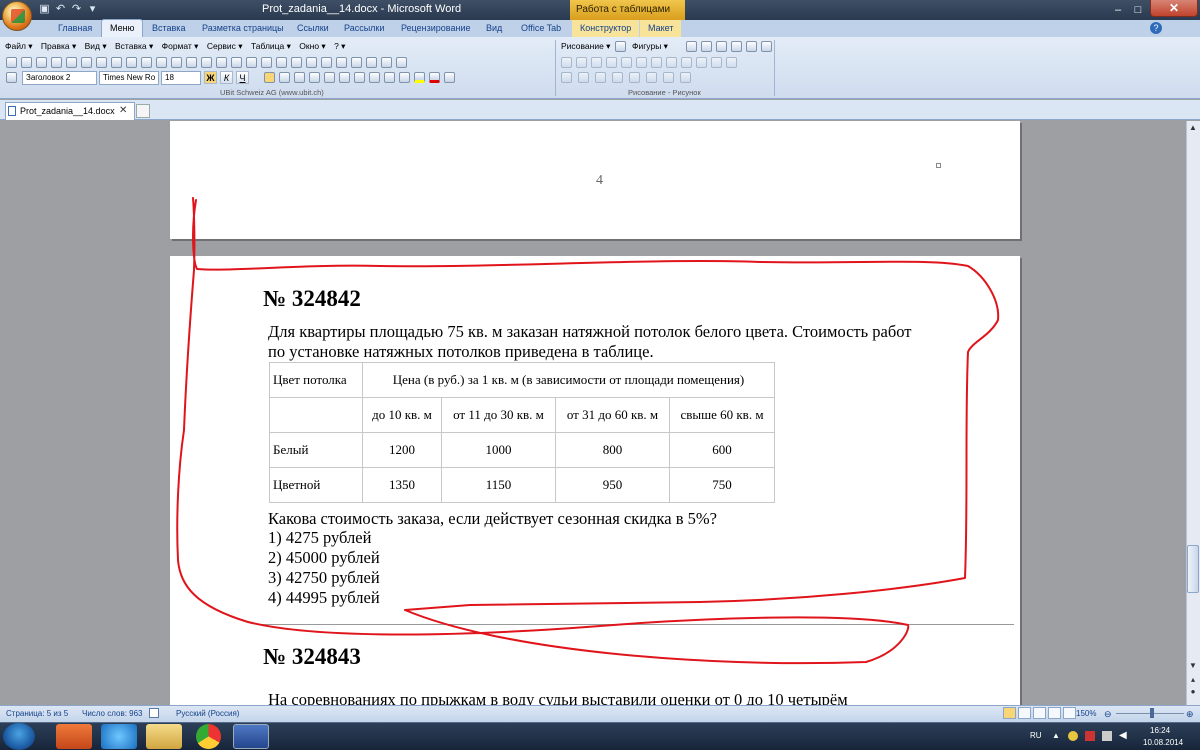 This screenshot has height=750, width=1200. I want to click on new-icon, so click(11, 62).